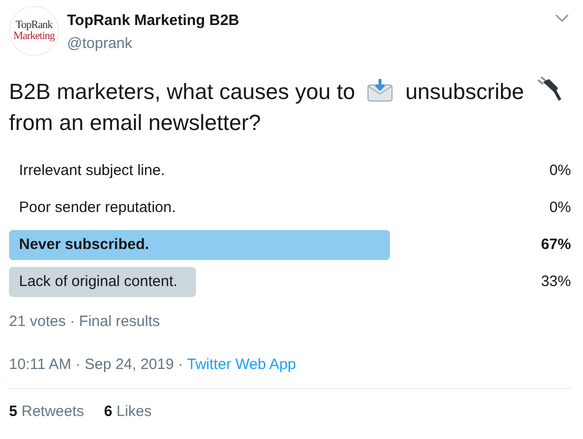 Image resolution: width=583 pixels, height=439 pixels. What do you see at coordinates (46, 412) in the screenshot?
I see `stat-count: 5 Retweets` at bounding box center [46, 412].